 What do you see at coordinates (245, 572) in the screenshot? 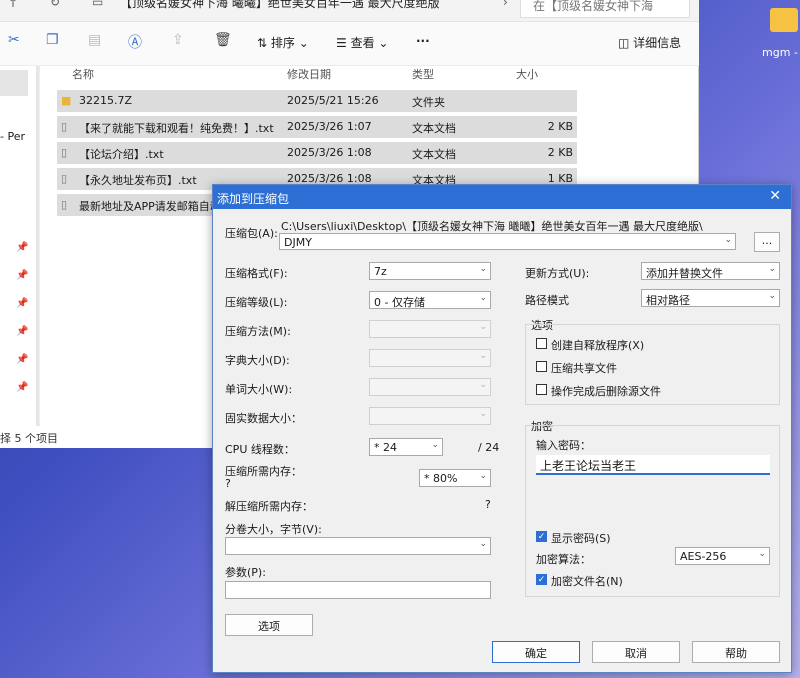
I see `parameters-label: 参数(P):` at bounding box center [245, 572].